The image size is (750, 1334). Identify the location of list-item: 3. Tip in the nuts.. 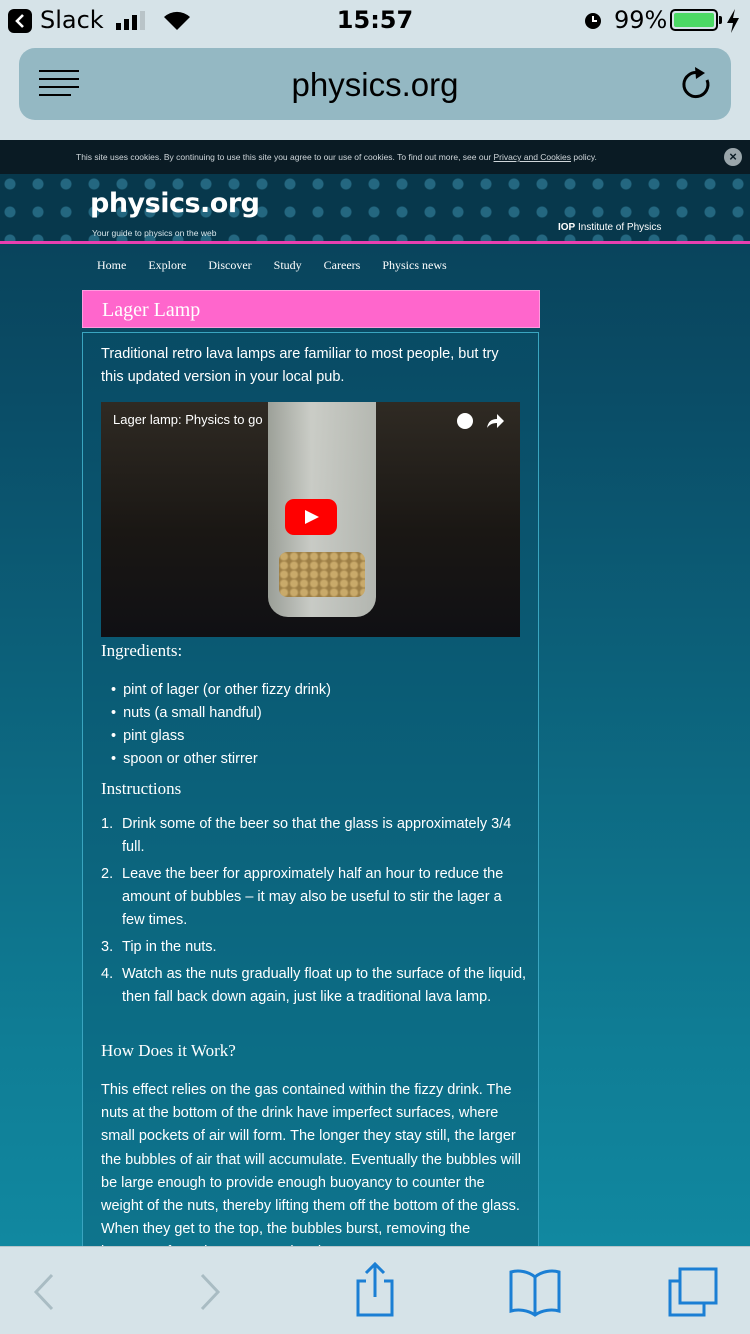
(159, 947).